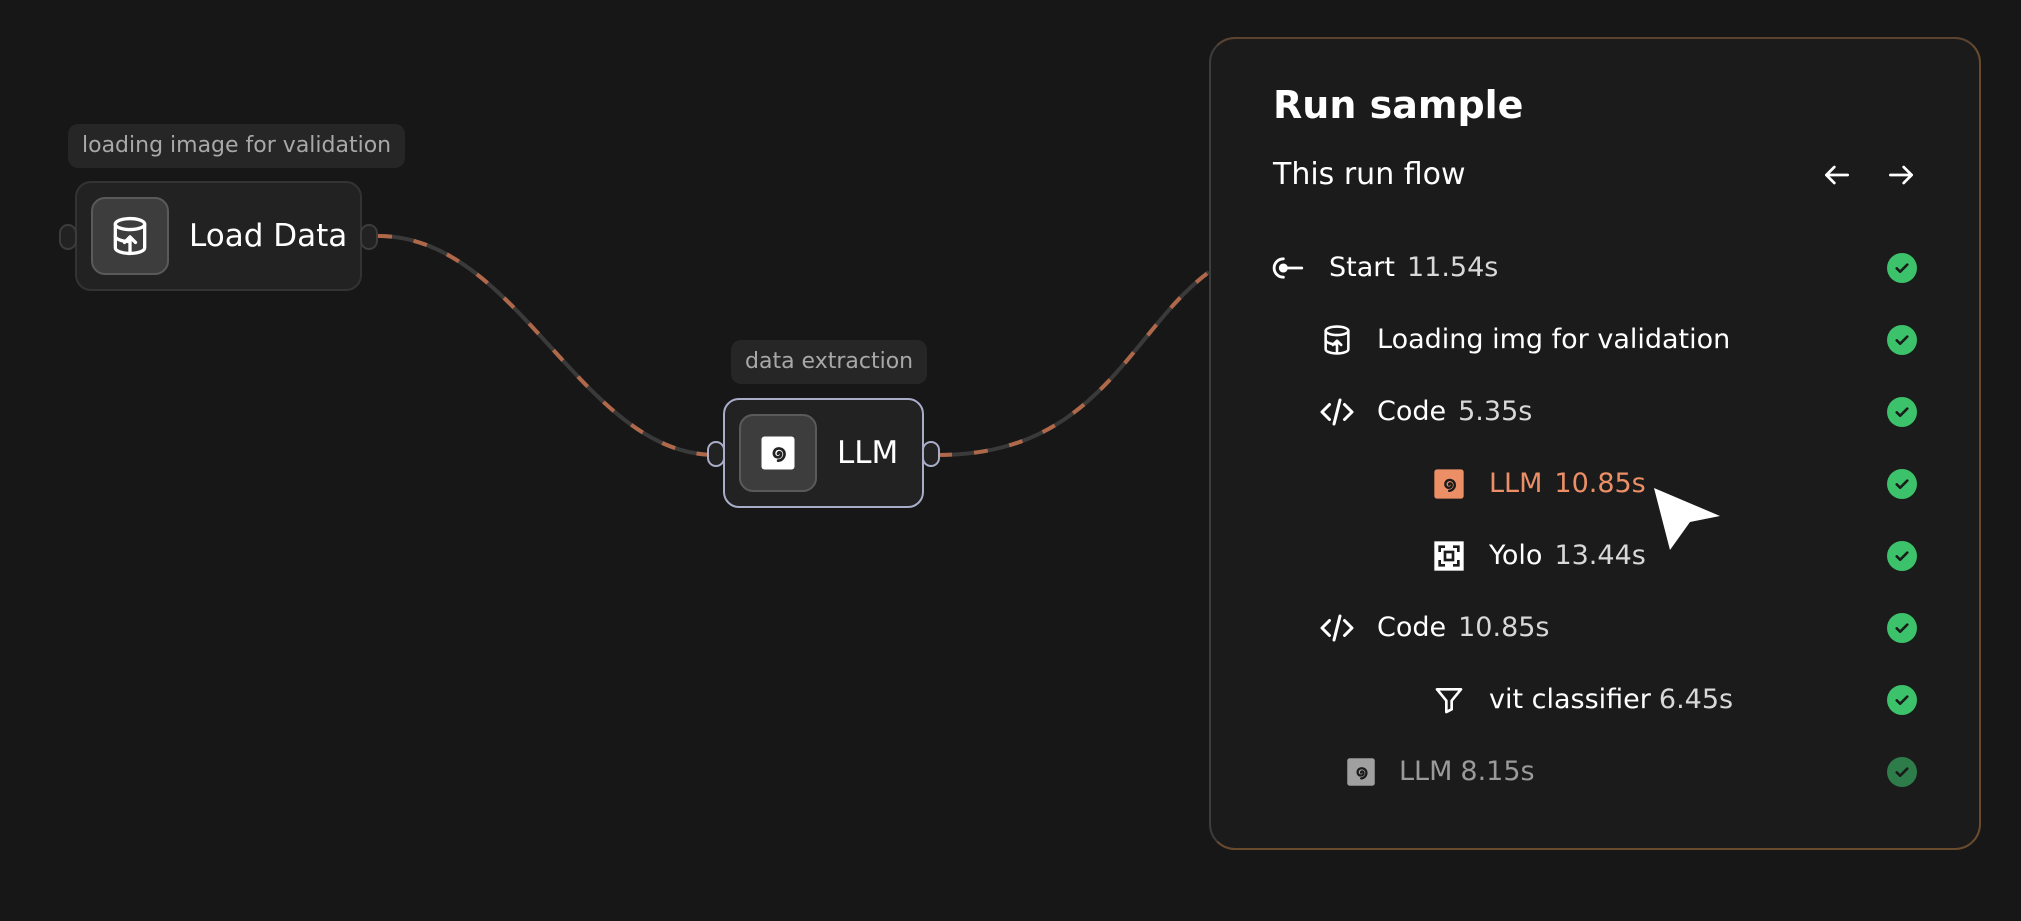  Describe the element at coordinates (1362, 267) in the screenshot. I see `step-name: Start` at that location.